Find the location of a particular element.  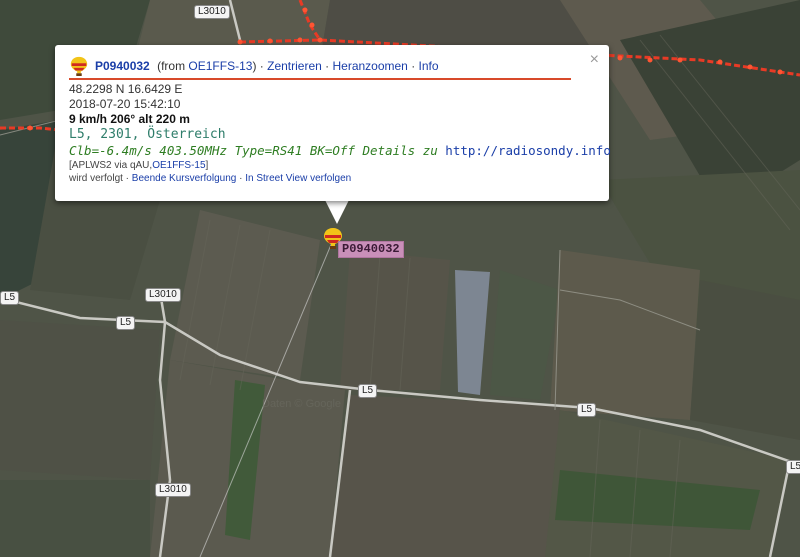

station-callsign-link: P0940032 is located at coordinates (122, 66).